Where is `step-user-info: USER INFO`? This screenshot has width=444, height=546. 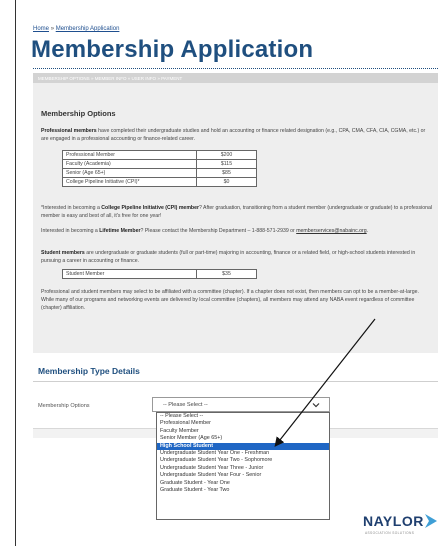 step-user-info: USER INFO is located at coordinates (144, 78).